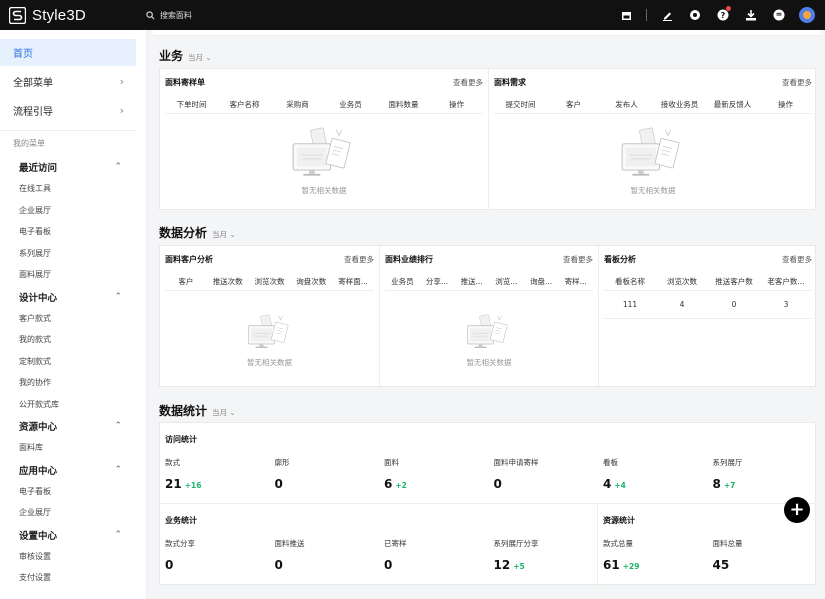  I want to click on stat-increase: +5, so click(519, 566).